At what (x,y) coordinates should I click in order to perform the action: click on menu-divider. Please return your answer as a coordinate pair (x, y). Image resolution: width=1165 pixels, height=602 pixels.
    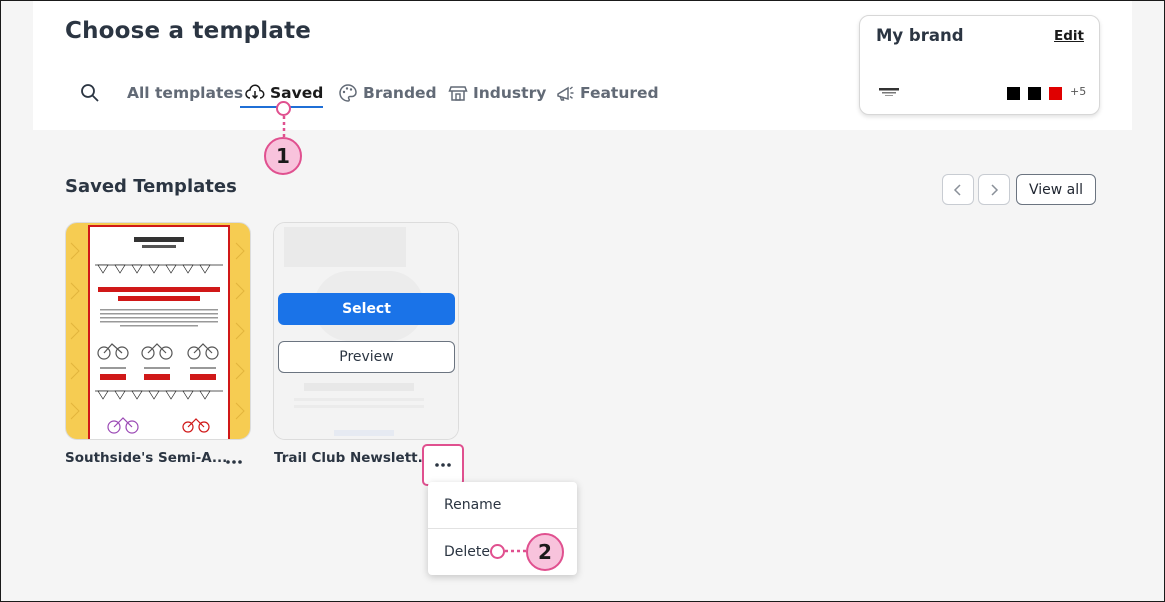
    Looking at the image, I should click on (502, 528).